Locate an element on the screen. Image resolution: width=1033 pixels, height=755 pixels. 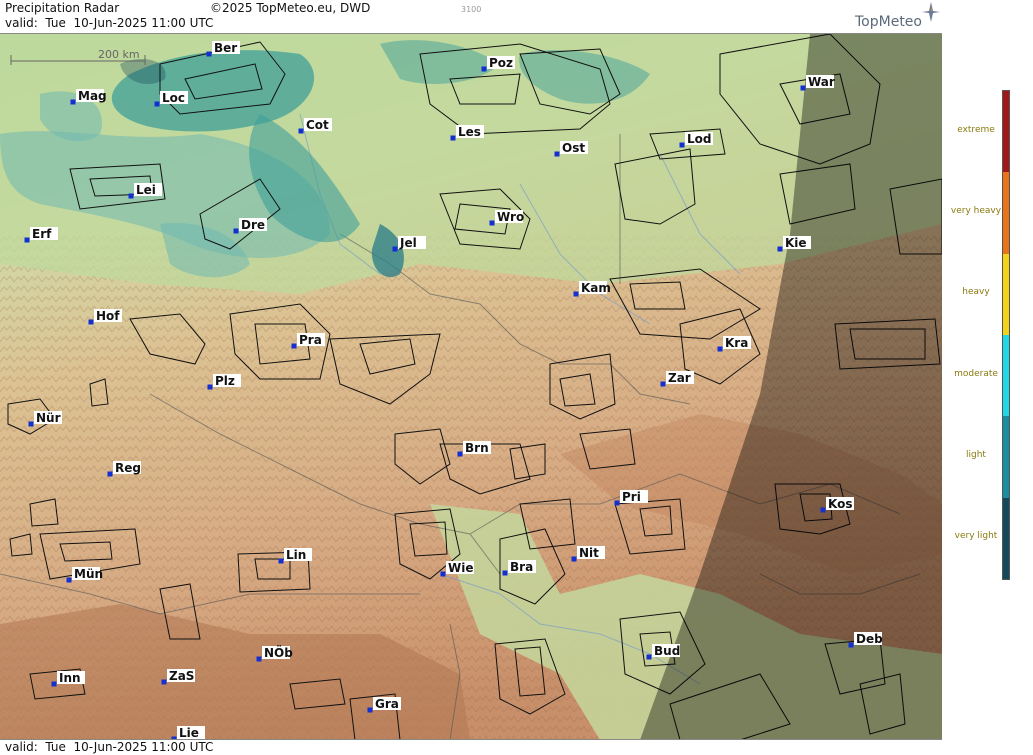
city-label: Pra is located at coordinates (310, 340).